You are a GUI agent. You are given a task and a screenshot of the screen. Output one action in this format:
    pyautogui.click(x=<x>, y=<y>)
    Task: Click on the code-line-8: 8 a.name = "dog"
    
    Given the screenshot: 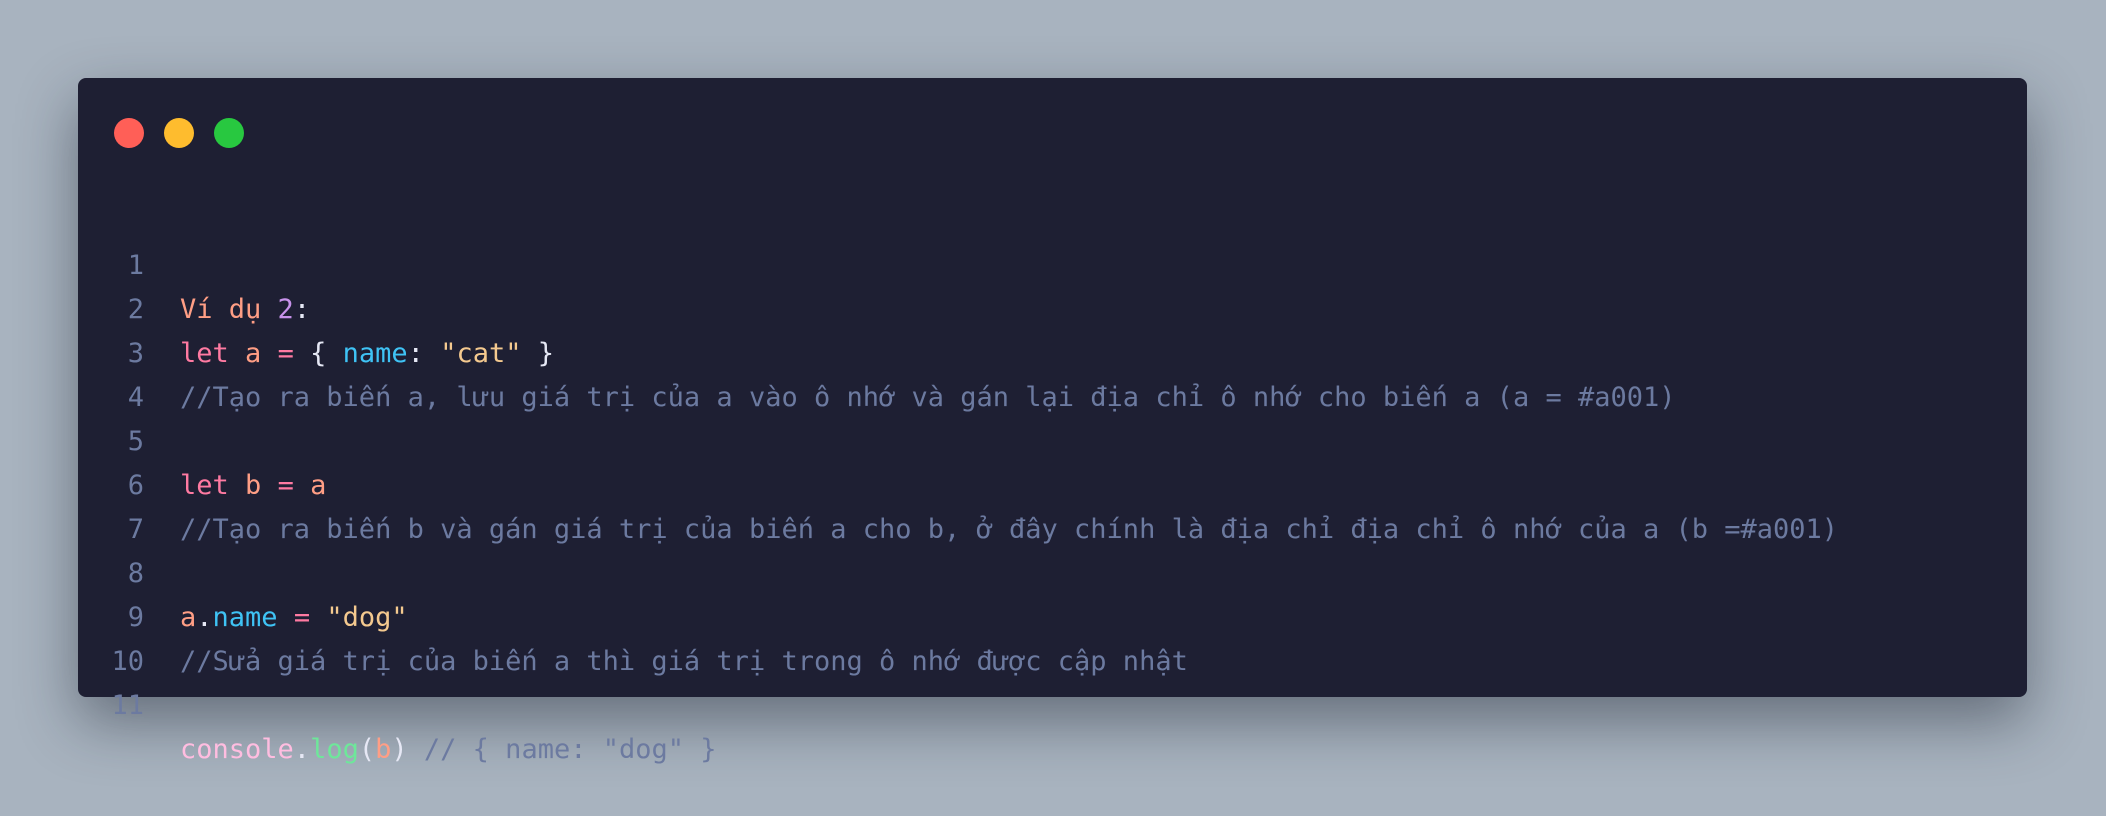 What is the action you would take?
    pyautogui.click(x=1052, y=570)
    